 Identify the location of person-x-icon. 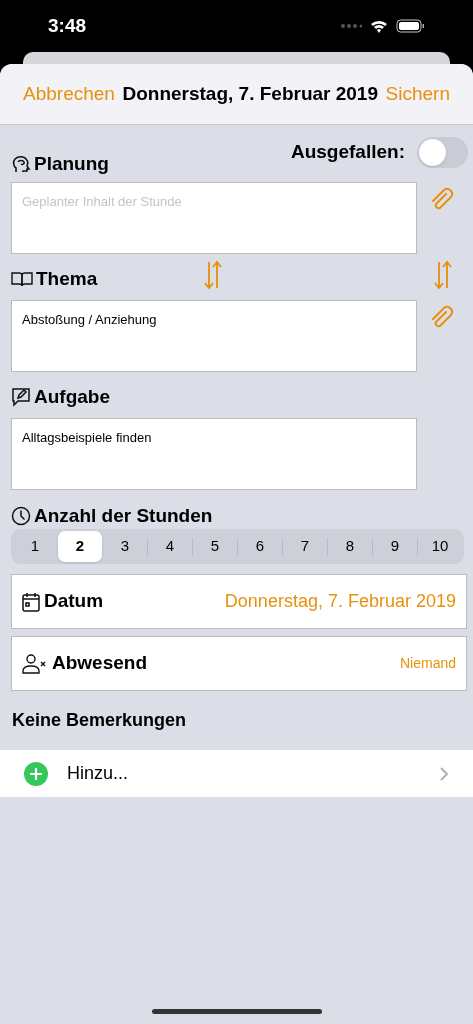
(35, 663).